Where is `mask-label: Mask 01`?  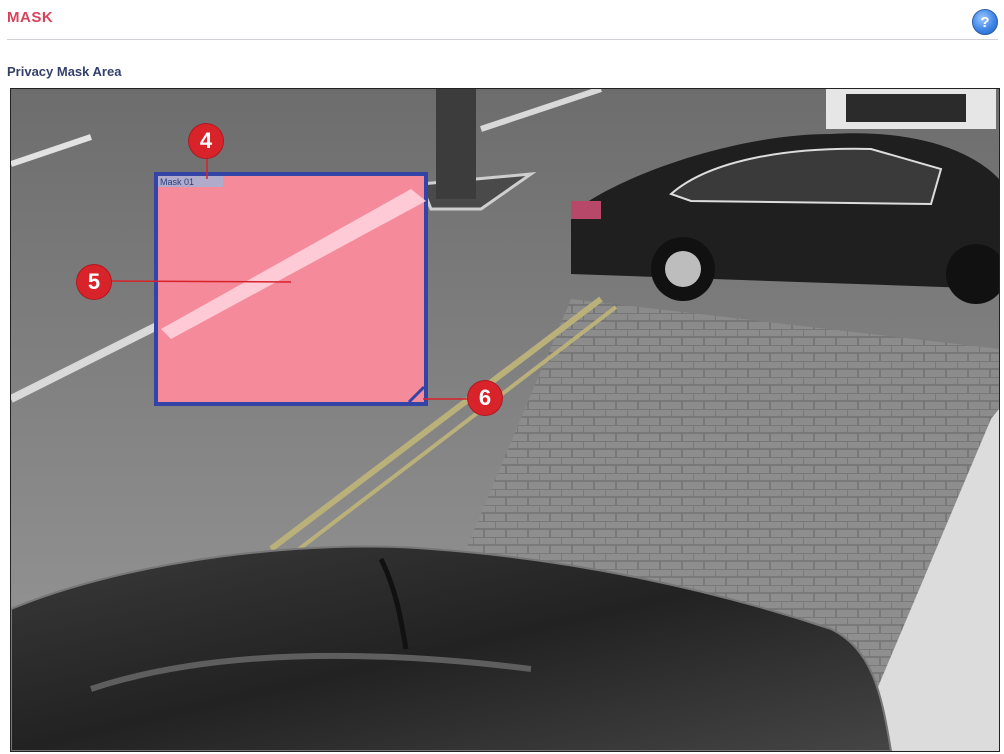
mask-label: Mask 01 is located at coordinates (177, 182).